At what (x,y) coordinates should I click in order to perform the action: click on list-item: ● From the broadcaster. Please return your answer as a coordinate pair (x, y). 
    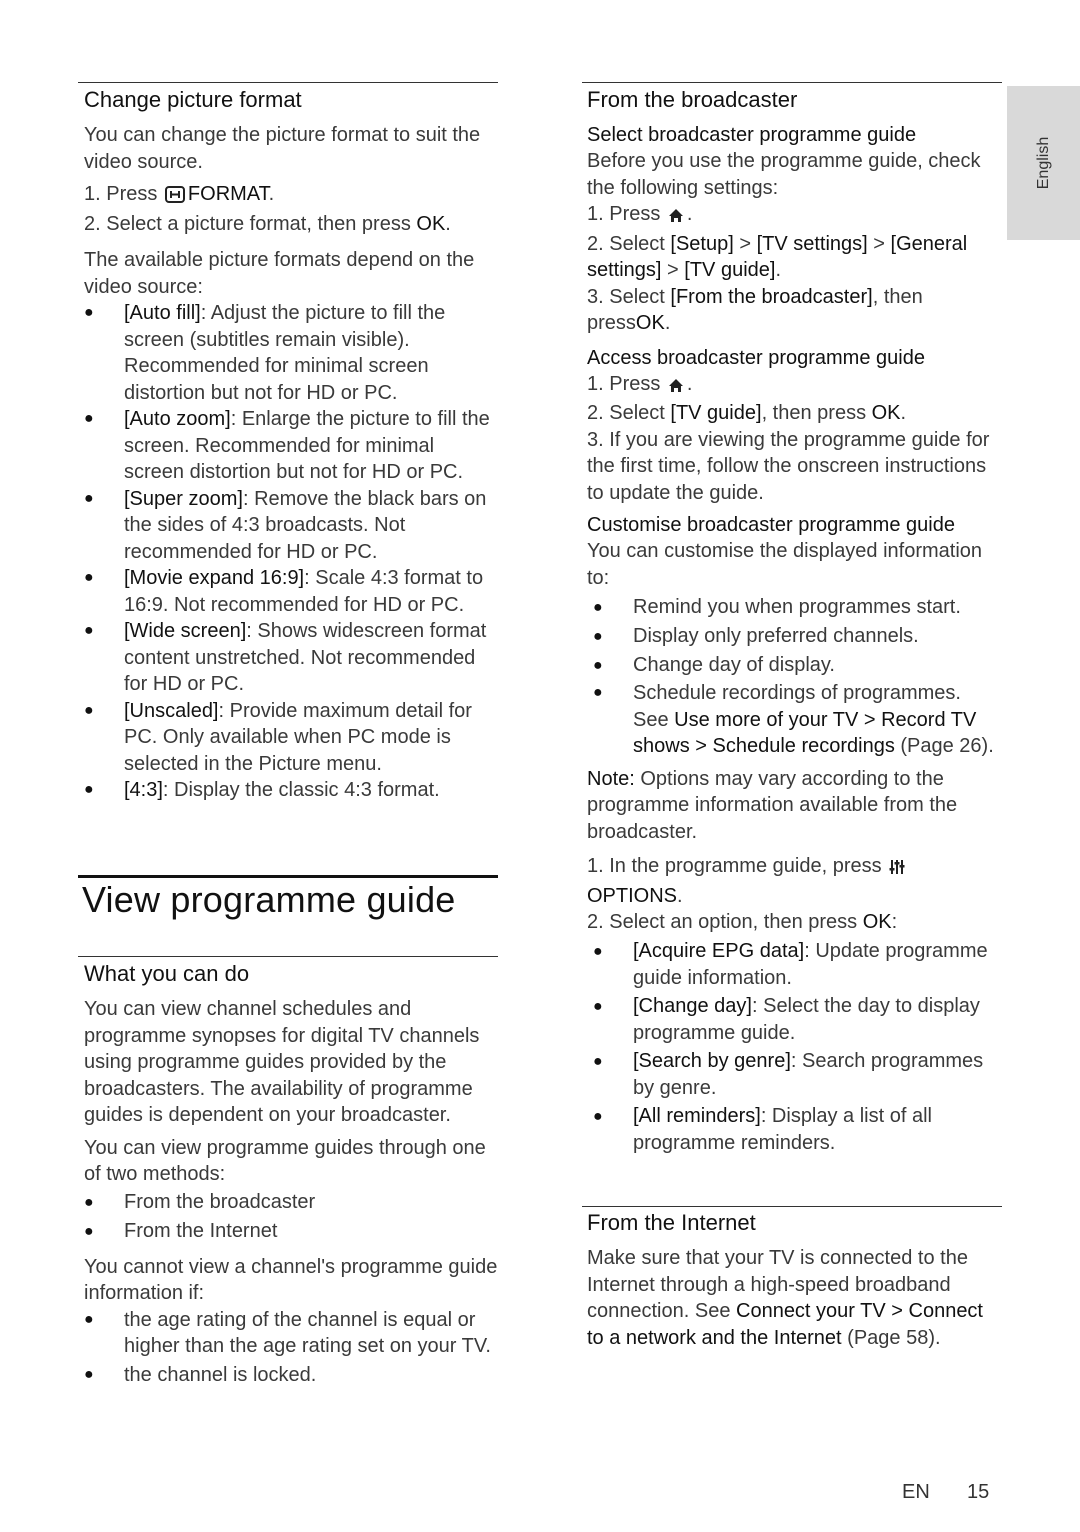
    Looking at the image, I should click on (288, 1202).